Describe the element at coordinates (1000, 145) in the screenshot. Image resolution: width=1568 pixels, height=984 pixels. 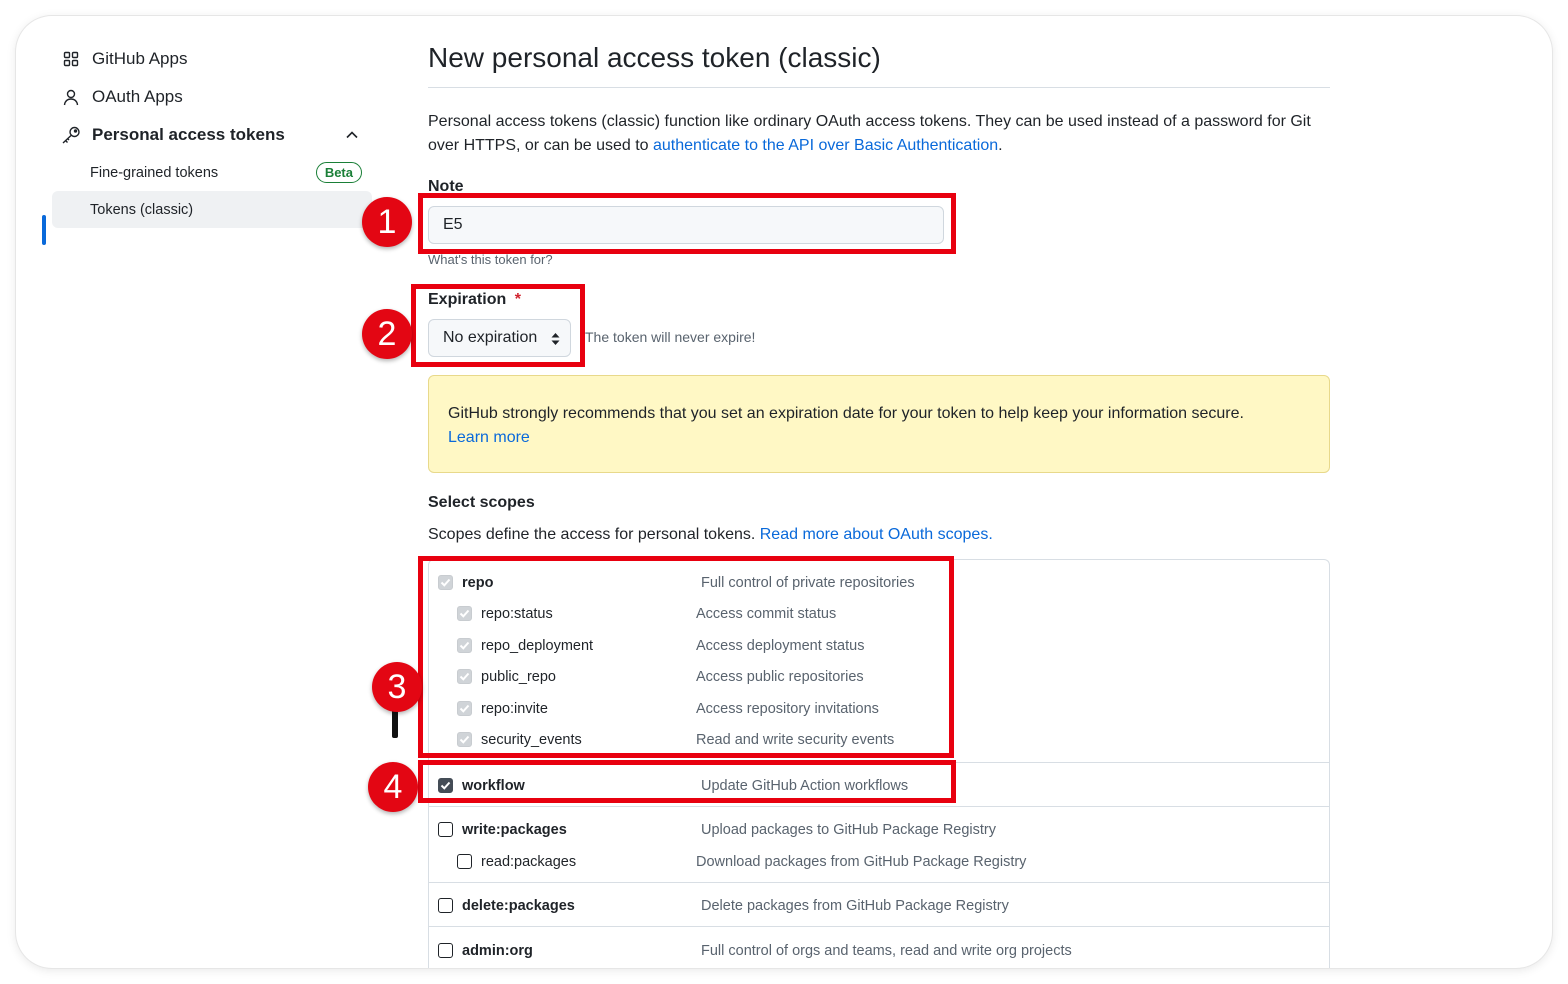
I see `intro-end: .` at that location.